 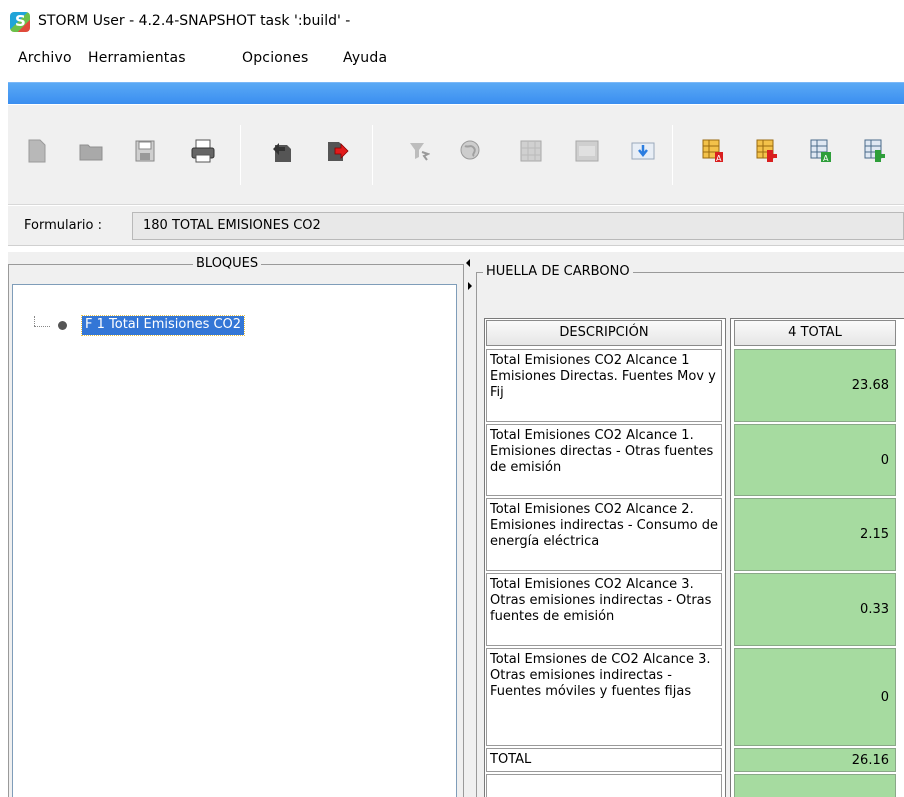 I want to click on collapse-left-icon, so click(x=468, y=263).